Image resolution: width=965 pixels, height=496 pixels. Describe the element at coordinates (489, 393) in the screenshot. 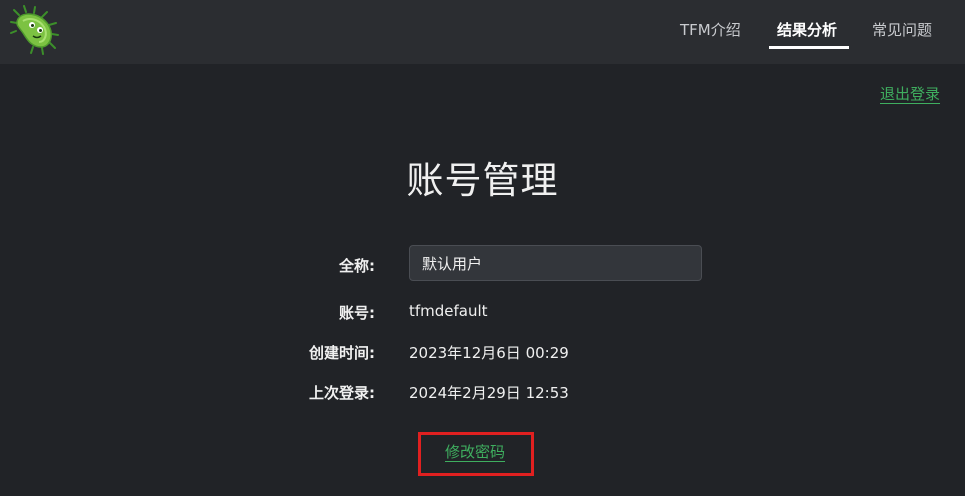

I see `last-login-value: 2024年2月29日 12:53` at that location.